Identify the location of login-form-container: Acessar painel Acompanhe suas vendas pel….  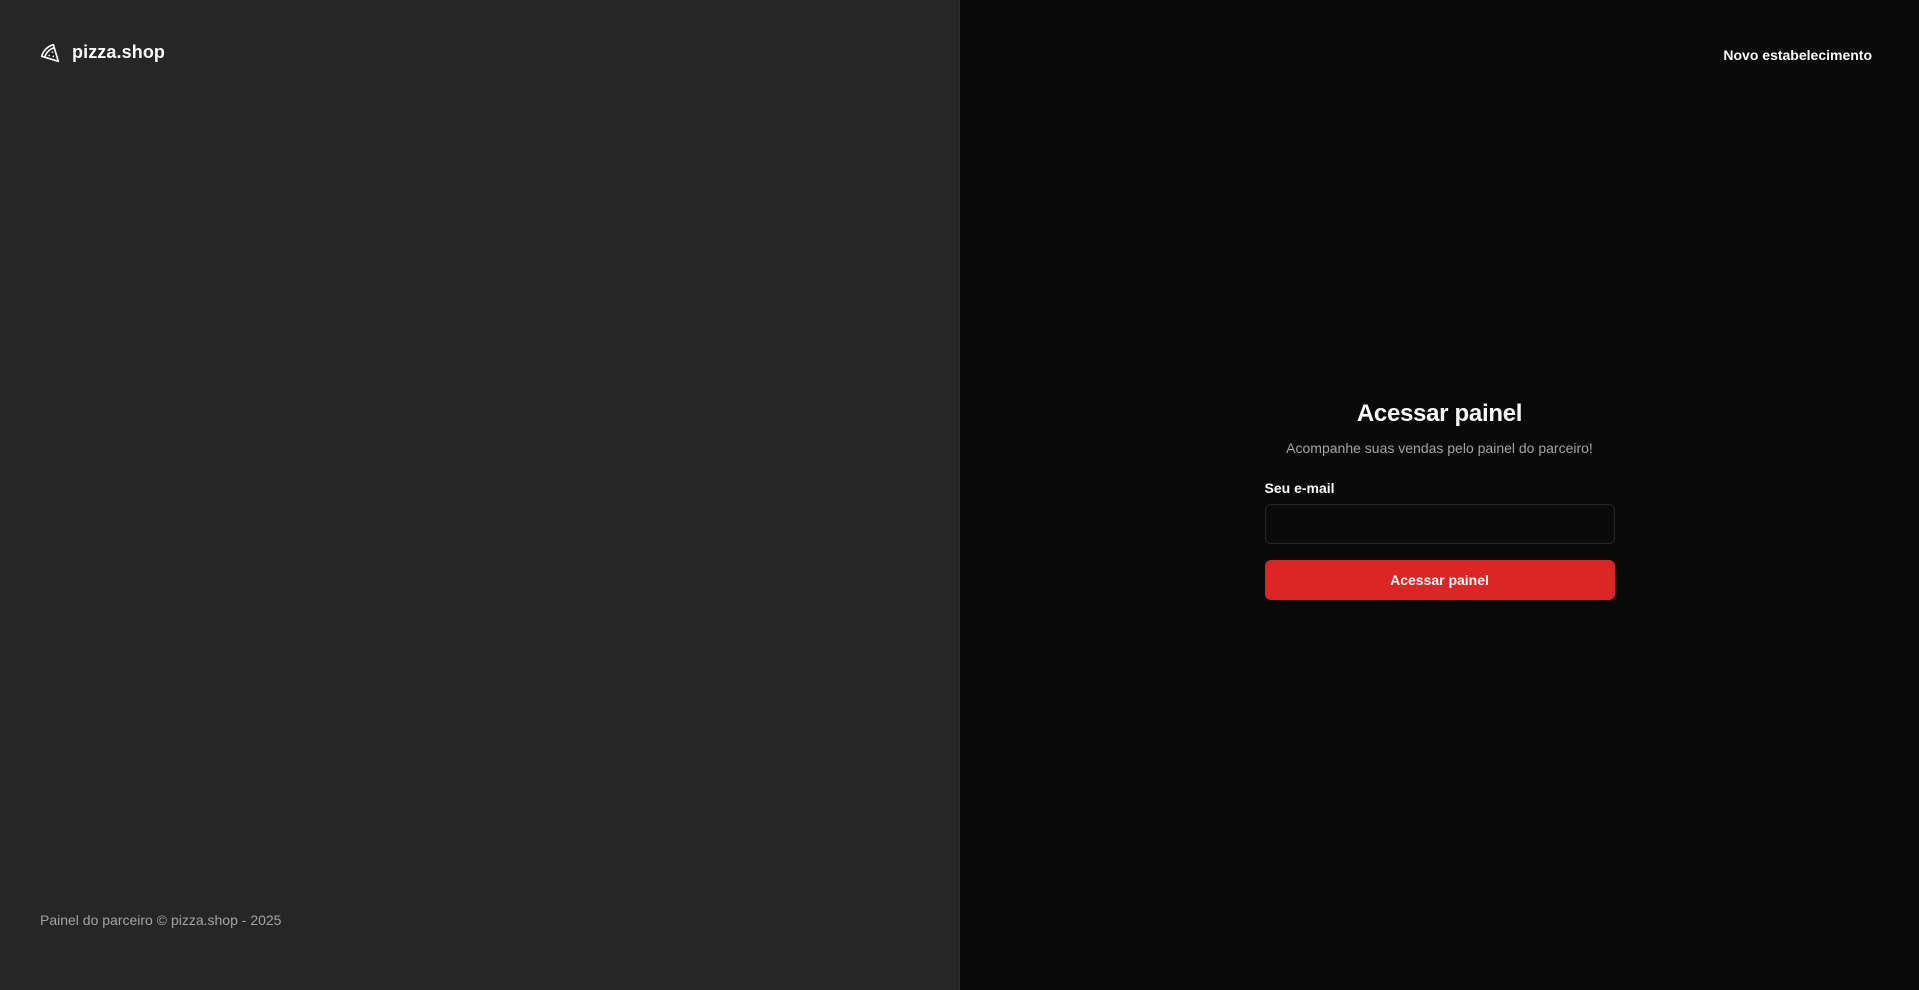
(1439, 500).